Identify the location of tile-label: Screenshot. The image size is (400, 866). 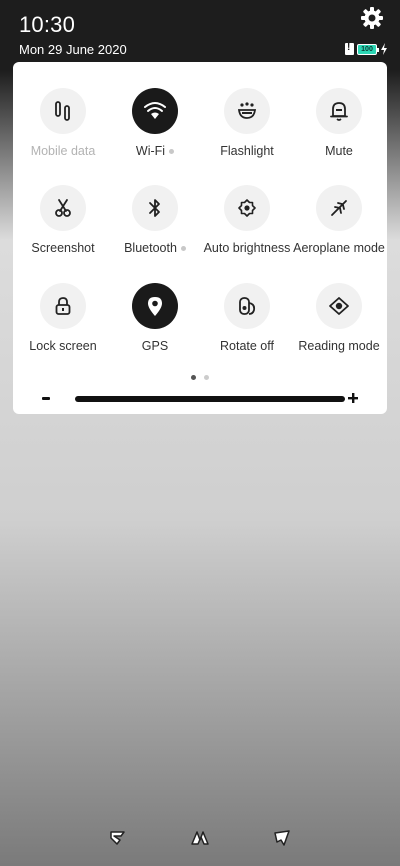
(63, 248).